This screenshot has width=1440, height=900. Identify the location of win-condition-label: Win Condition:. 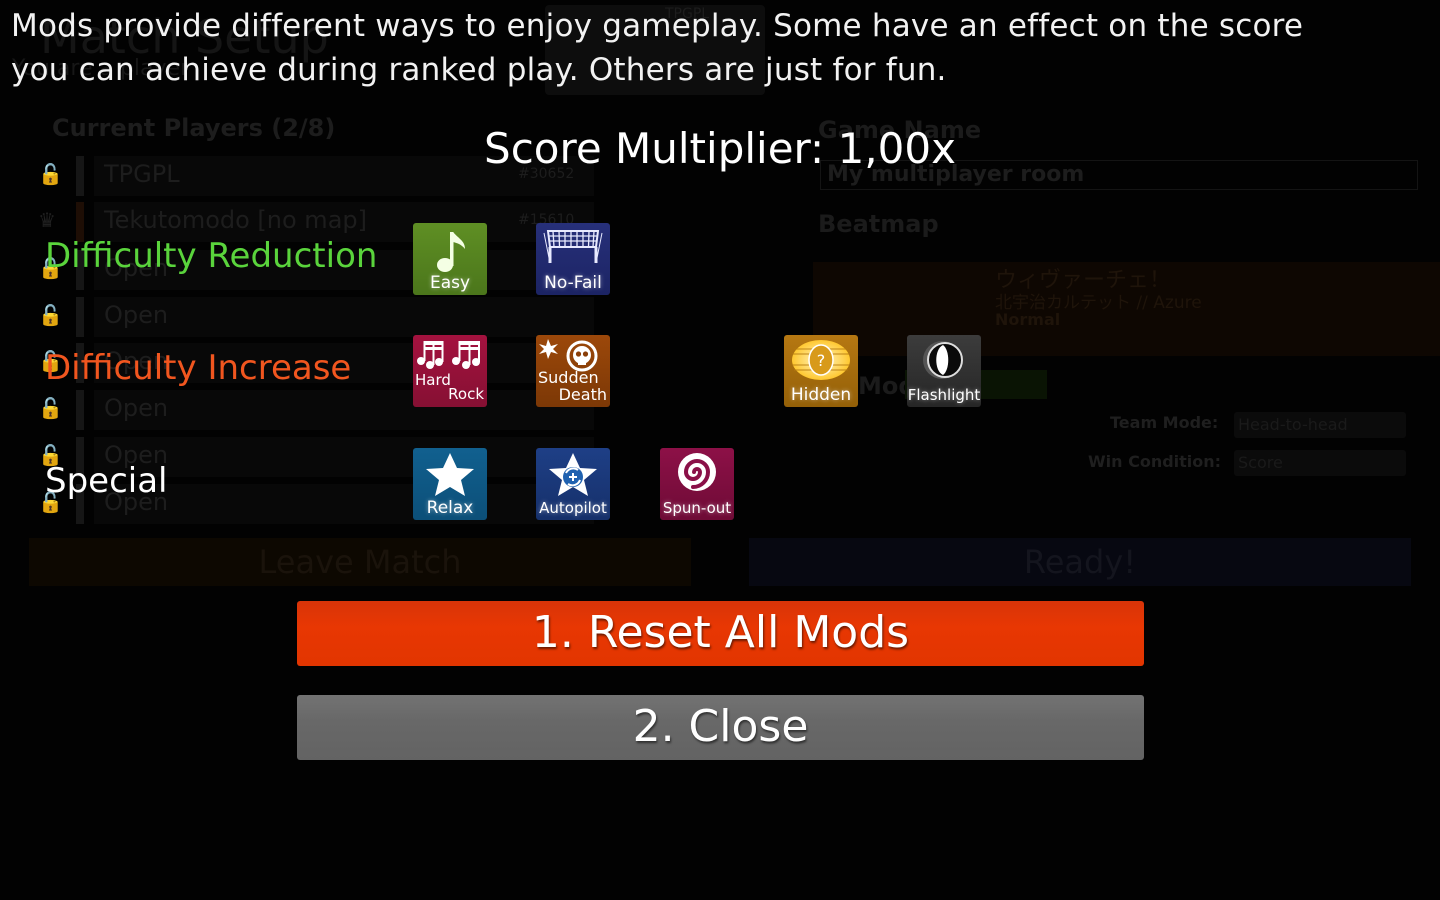
(1155, 461).